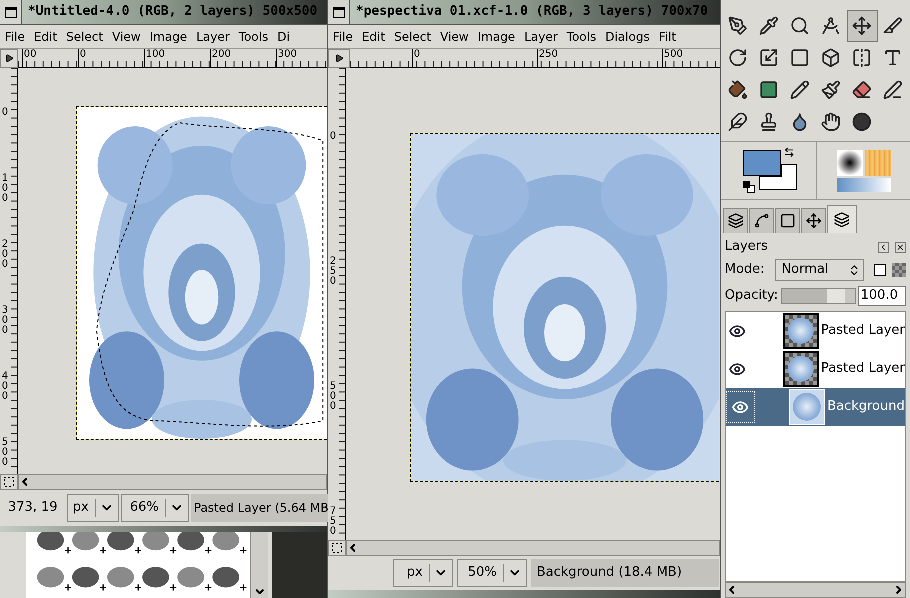  What do you see at coordinates (815, 407) in the screenshot?
I see `layer-row: Background` at bounding box center [815, 407].